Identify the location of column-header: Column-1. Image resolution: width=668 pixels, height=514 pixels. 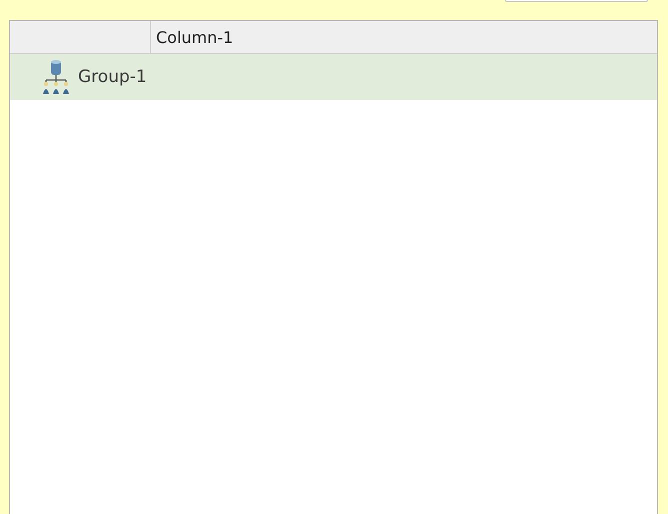
(195, 37).